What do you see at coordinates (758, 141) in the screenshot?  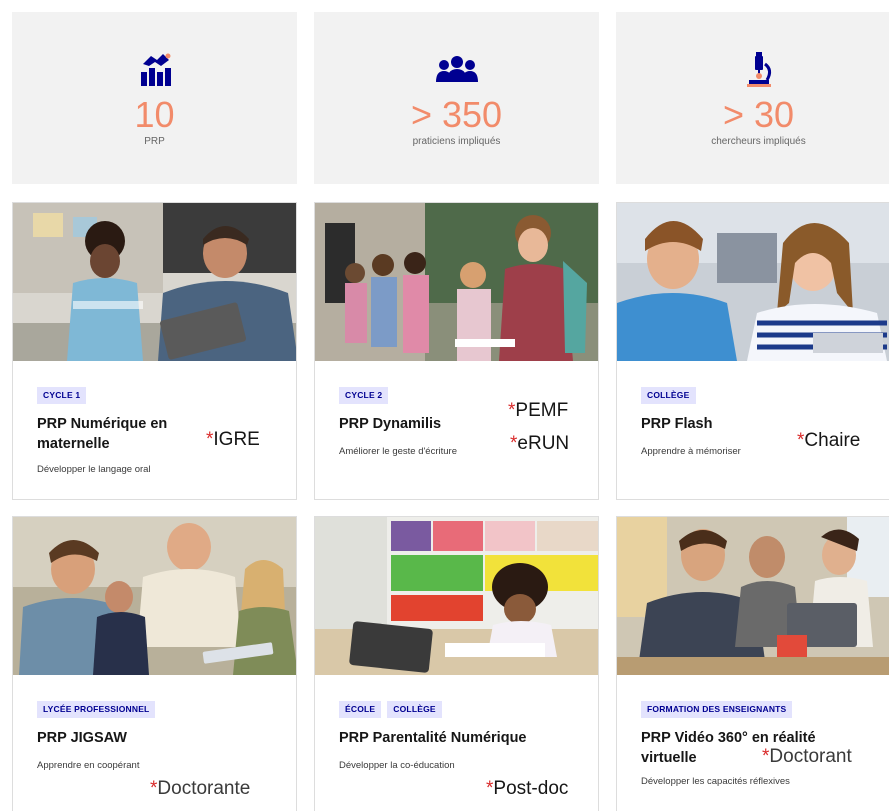 I see `stat-caption: chercheurs impliqués` at bounding box center [758, 141].